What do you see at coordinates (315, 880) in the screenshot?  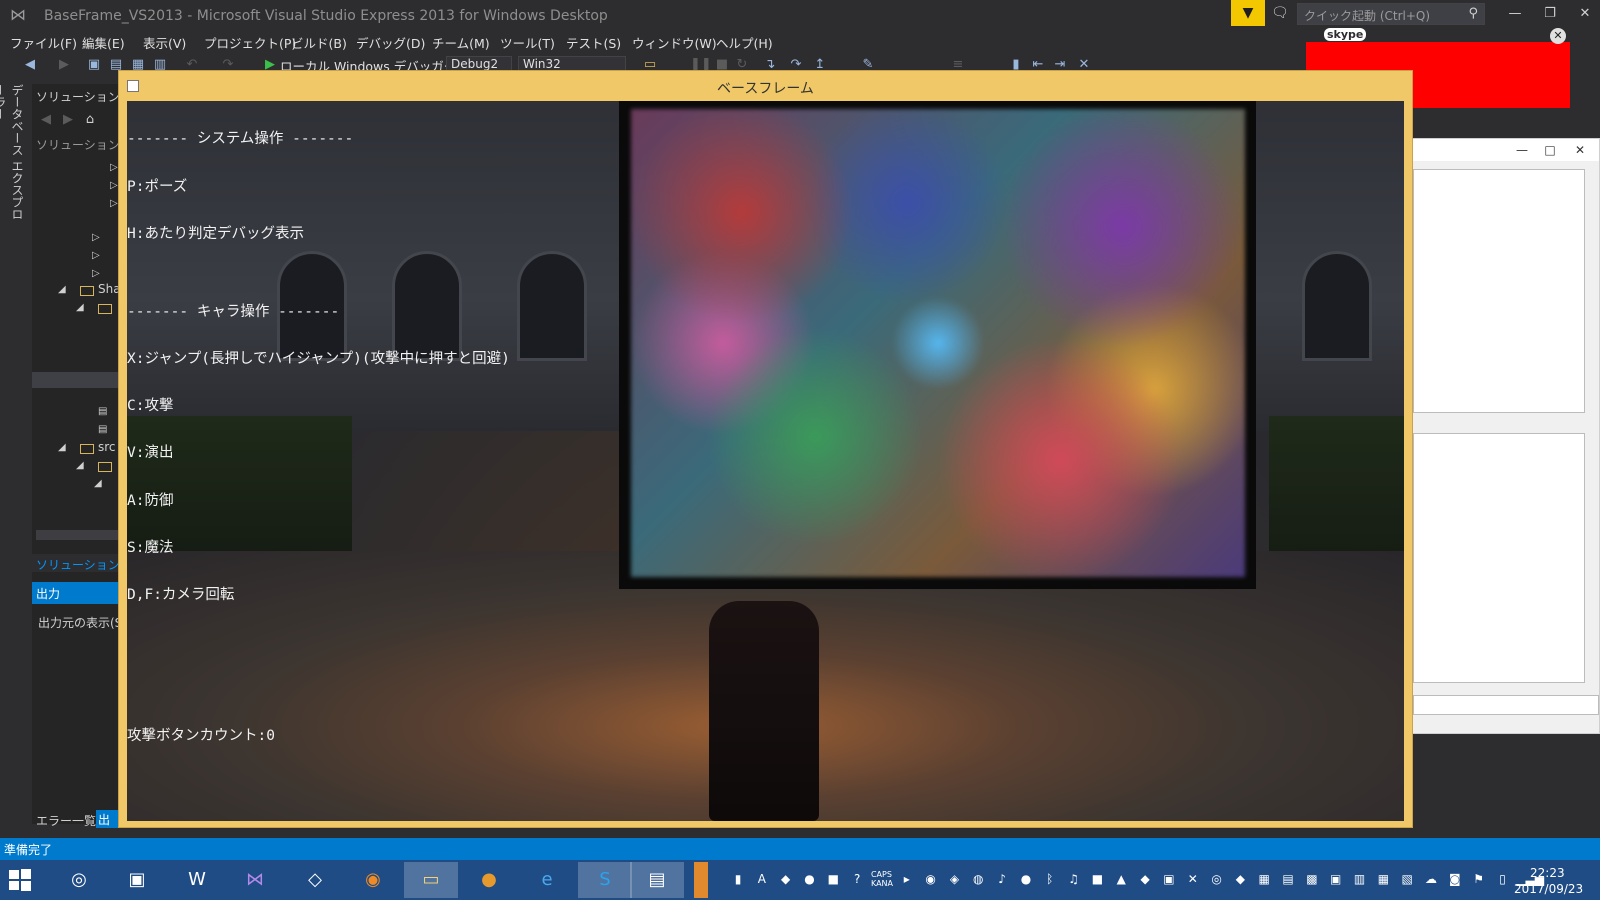 I see `unity-icon: ◇` at bounding box center [315, 880].